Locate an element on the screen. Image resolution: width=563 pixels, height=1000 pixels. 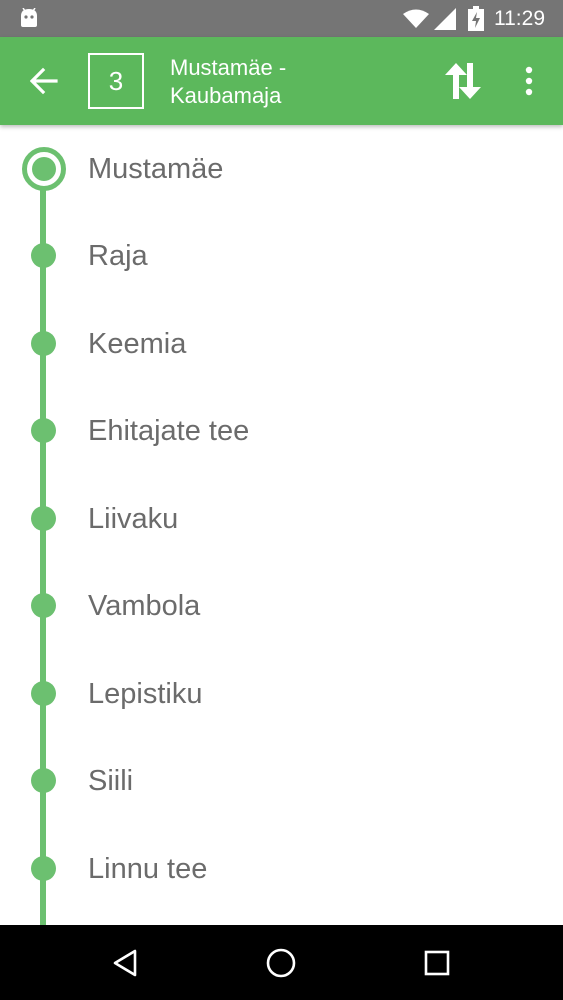
current-stop-marker is located at coordinates (44, 169).